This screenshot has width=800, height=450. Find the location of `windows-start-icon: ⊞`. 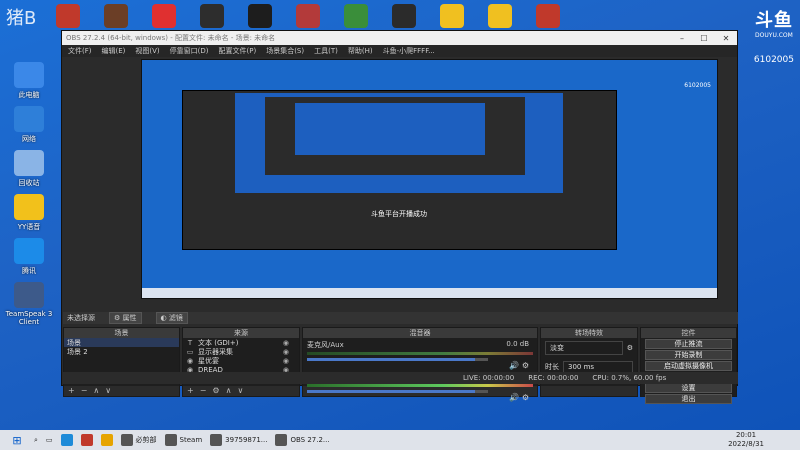

windows-start-icon: ⊞ is located at coordinates (17, 440).